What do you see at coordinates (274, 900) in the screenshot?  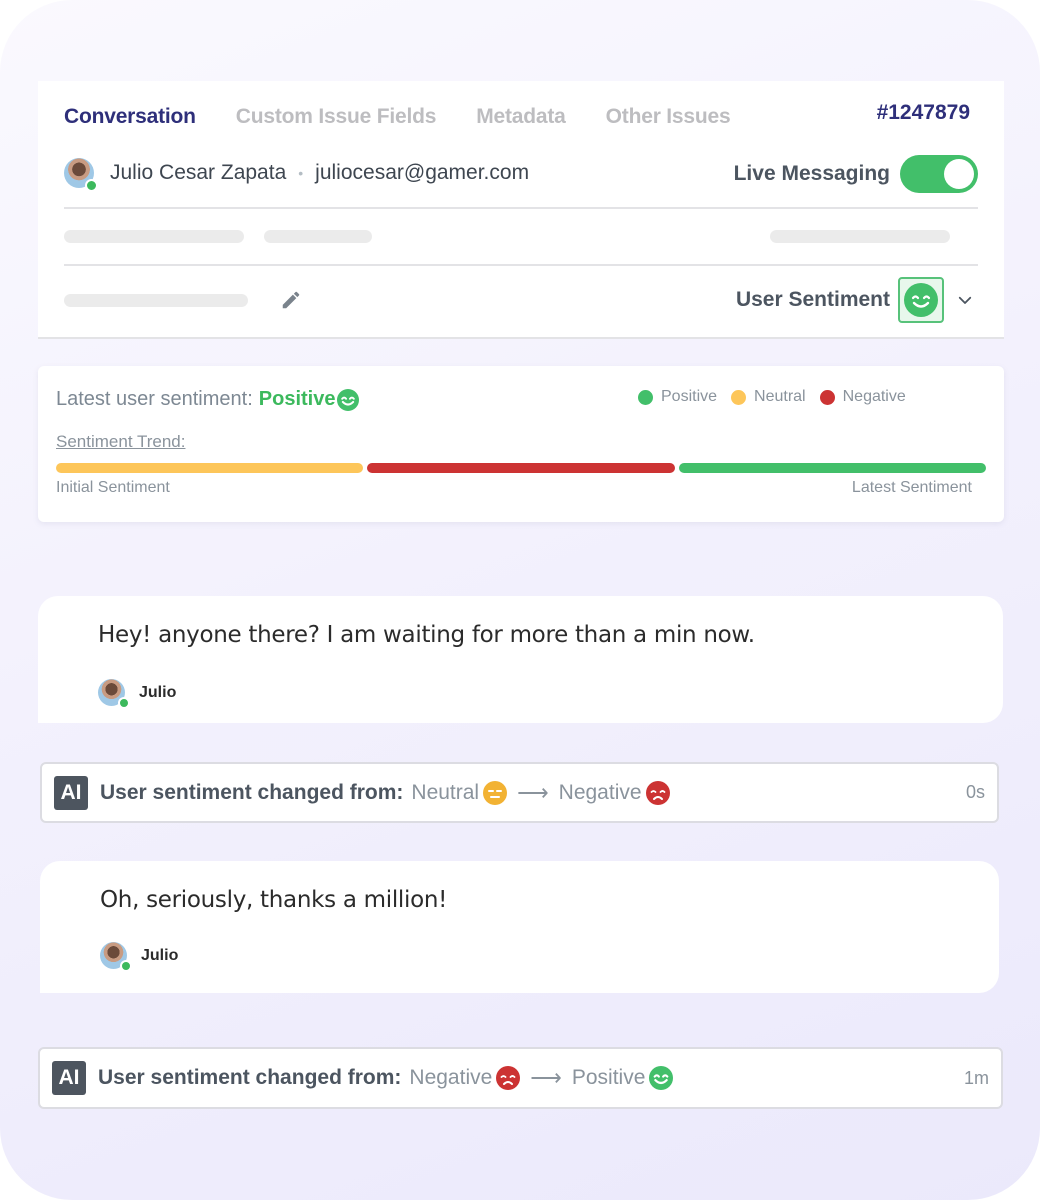 I see `message-text: Oh, seriously, thanks a million!` at bounding box center [274, 900].